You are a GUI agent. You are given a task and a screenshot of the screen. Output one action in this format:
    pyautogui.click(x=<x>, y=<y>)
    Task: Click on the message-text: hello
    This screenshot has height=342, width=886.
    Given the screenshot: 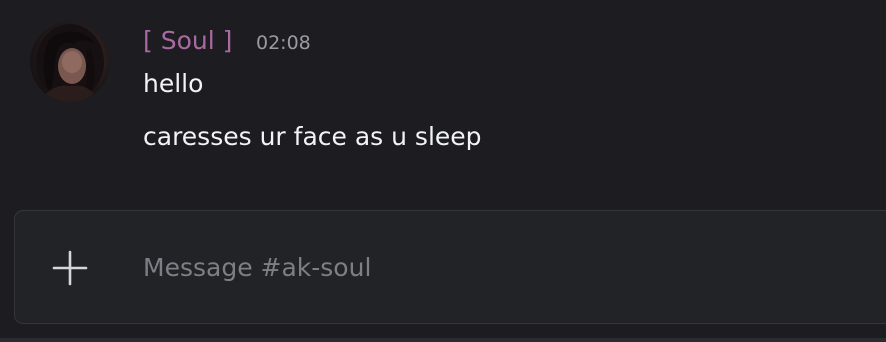 What is the action you would take?
    pyautogui.click(x=173, y=83)
    